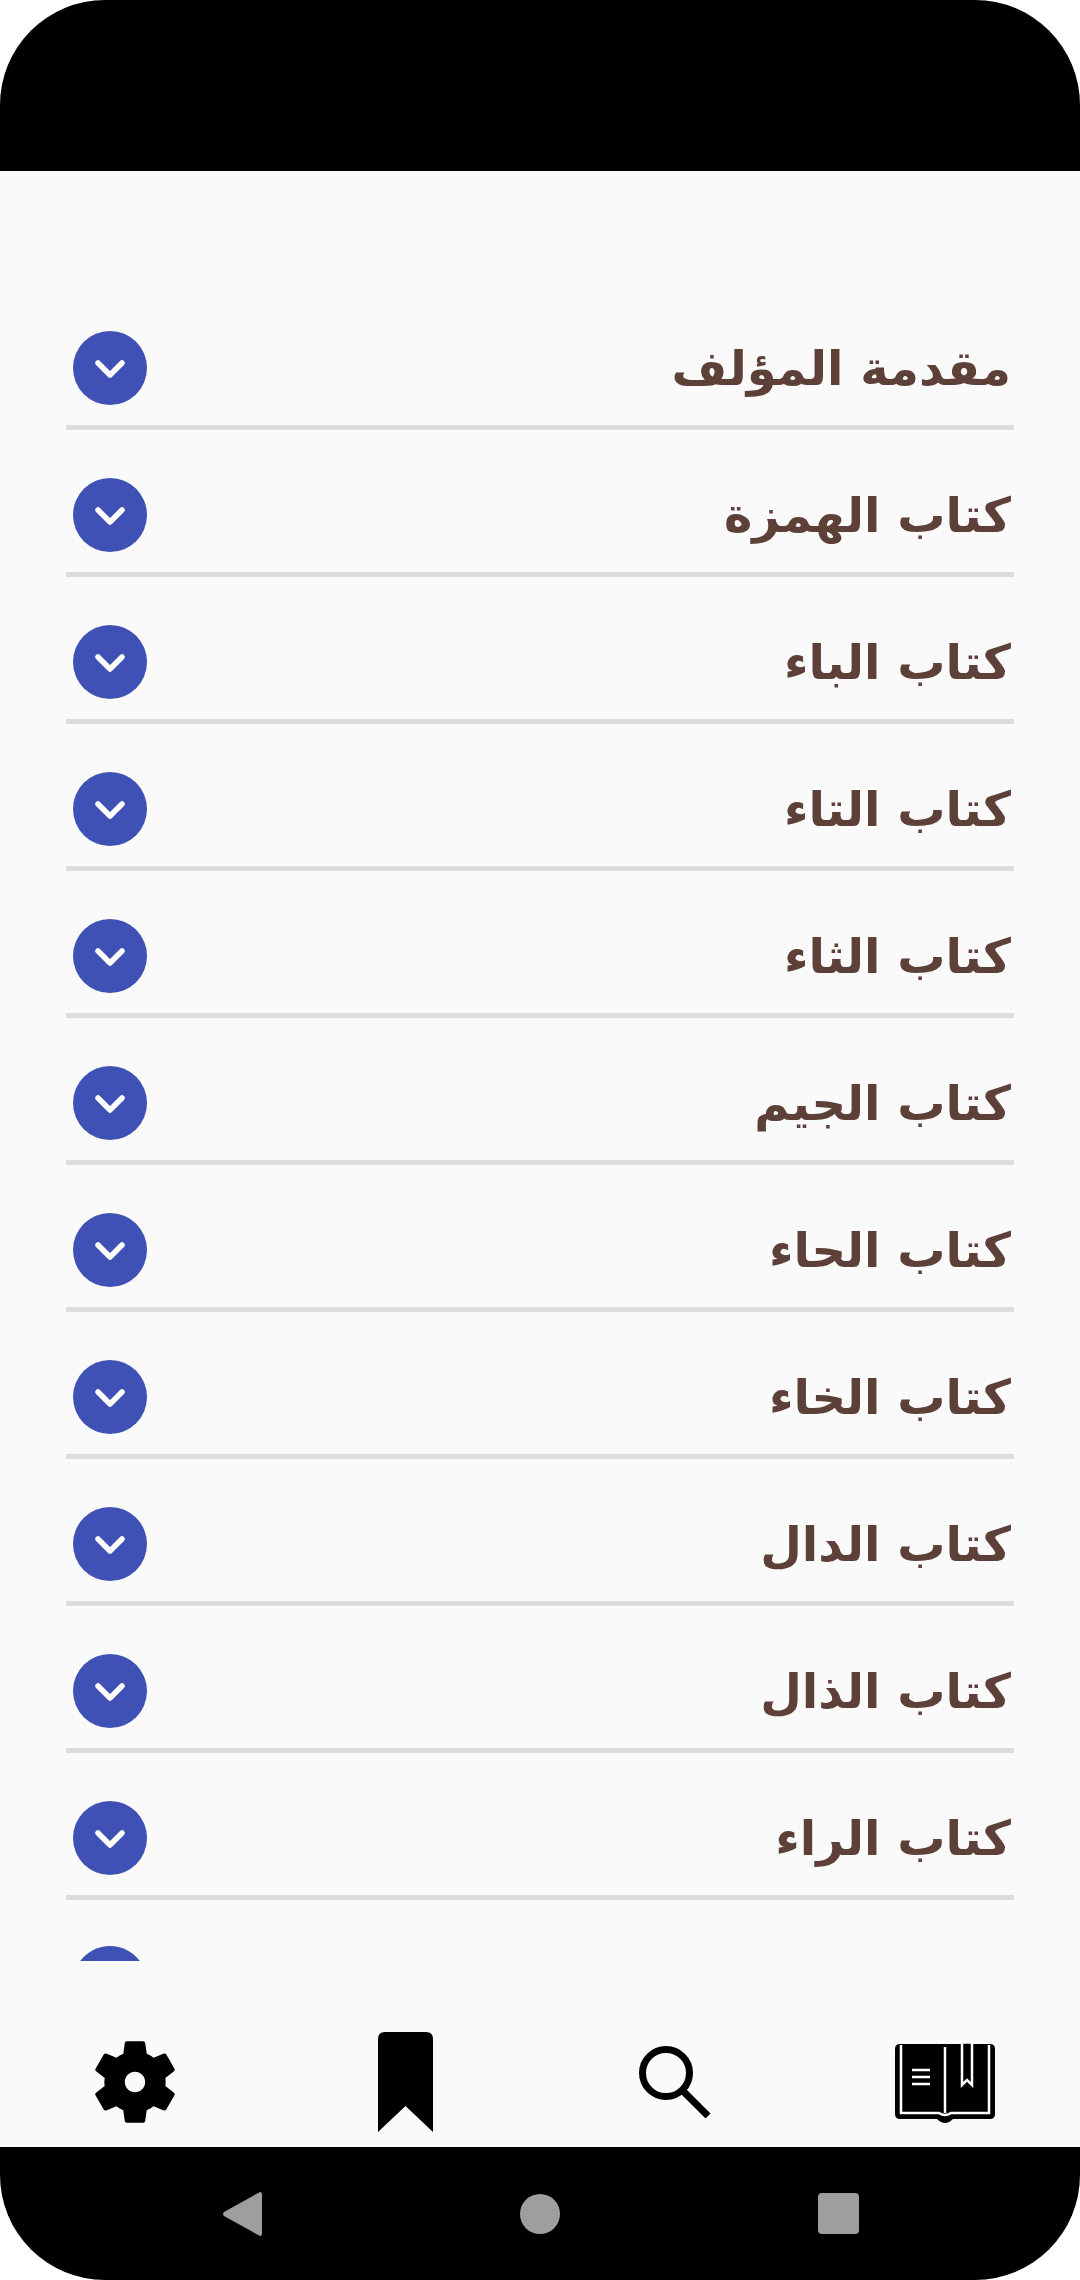 The image size is (1080, 2280). I want to click on chapter-title: كتاب الذال, so click(885, 1691).